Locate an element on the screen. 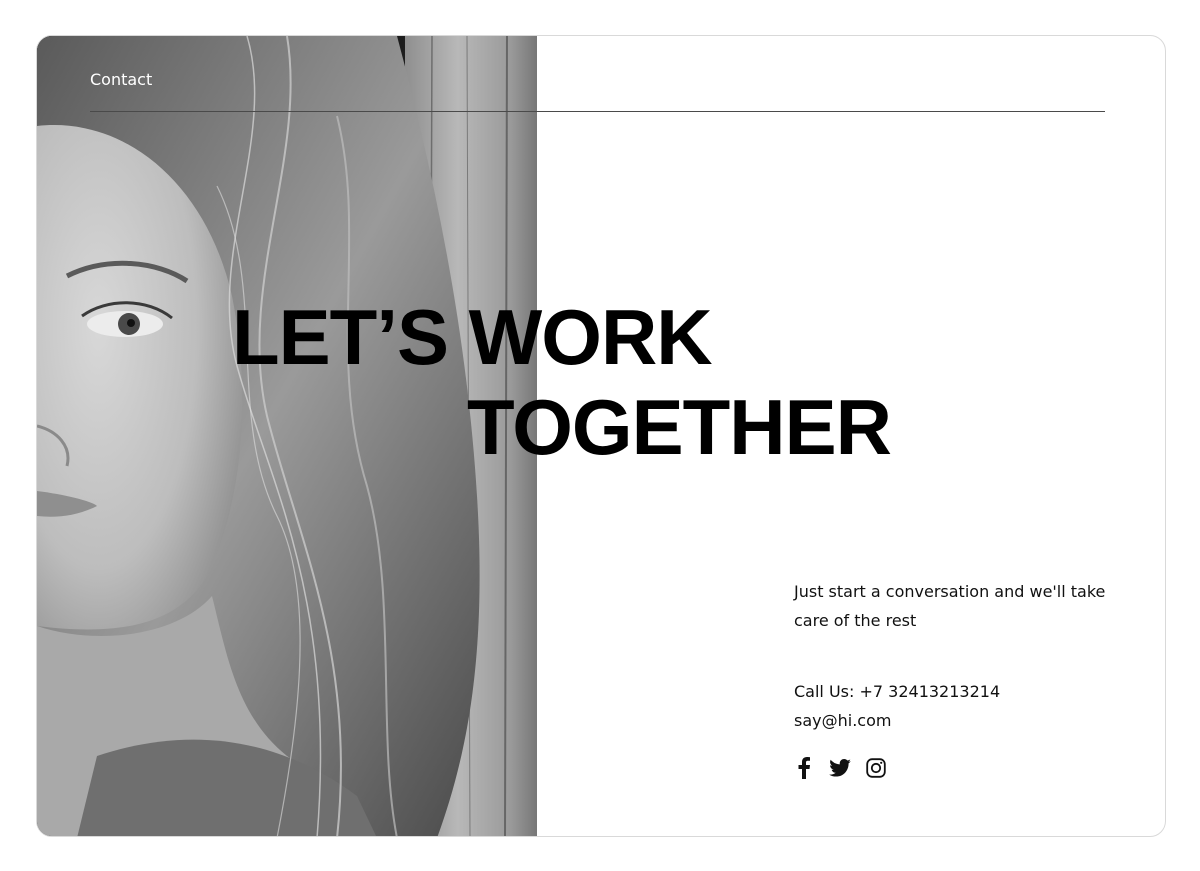  instagram-icon is located at coordinates (876, 768).